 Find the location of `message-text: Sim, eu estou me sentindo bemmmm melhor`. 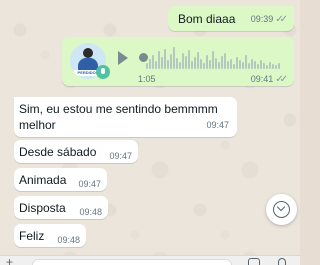

message-text: Sim, eu estou me sentindo bemmmm melhor is located at coordinates (118, 117).